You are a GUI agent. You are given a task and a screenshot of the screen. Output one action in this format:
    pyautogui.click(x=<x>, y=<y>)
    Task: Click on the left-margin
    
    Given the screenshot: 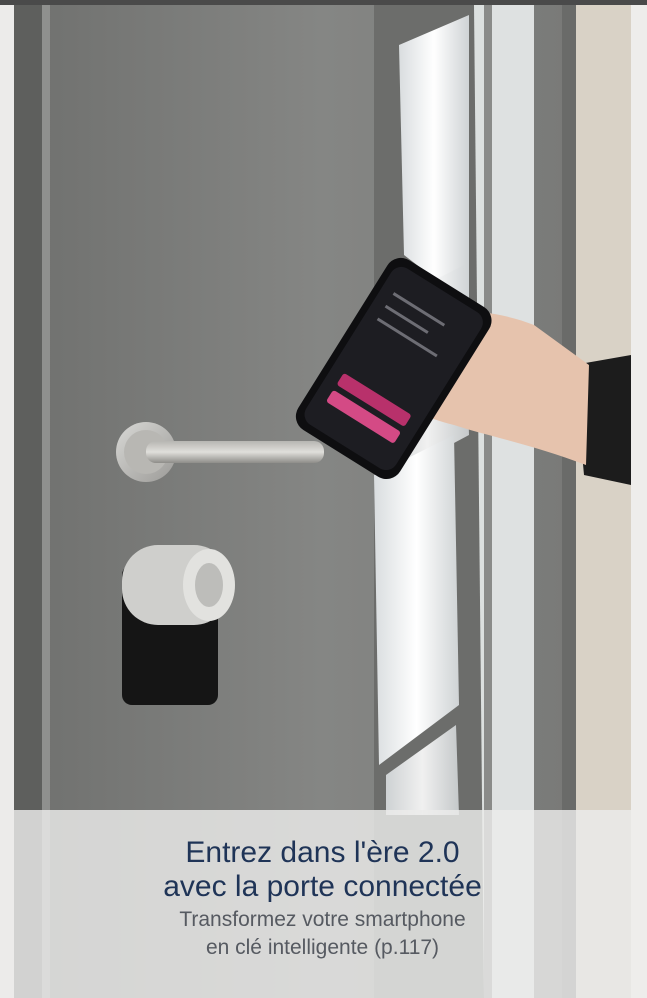 What is the action you would take?
    pyautogui.click(x=7, y=501)
    